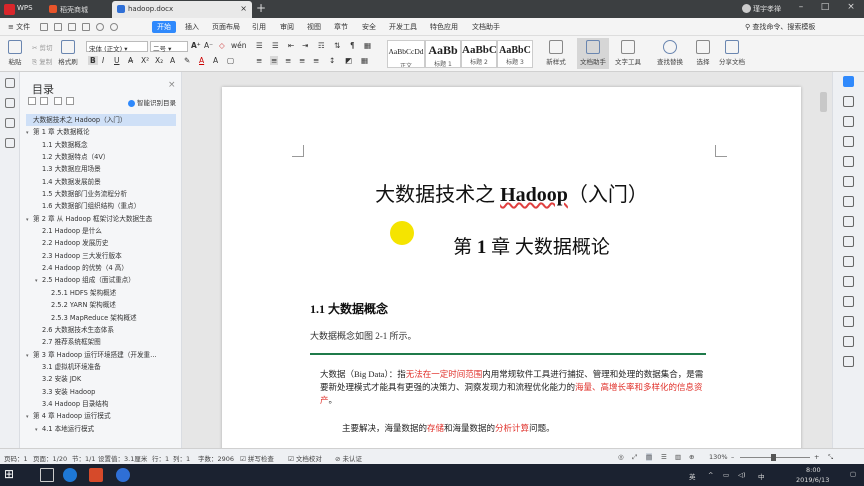  I want to click on adjust-icon, so click(848, 161).